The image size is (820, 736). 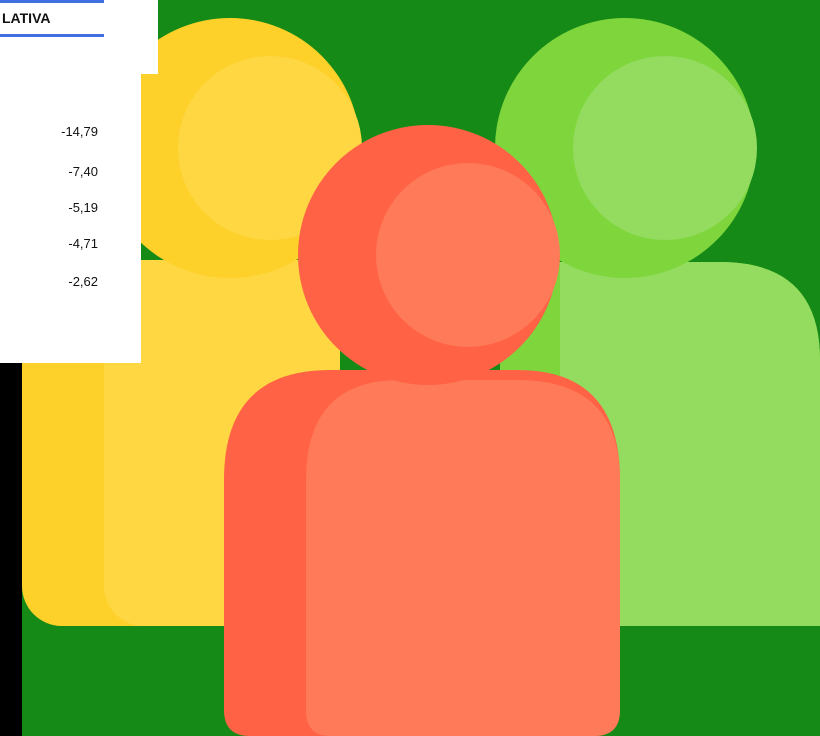 What do you see at coordinates (52, 1) in the screenshot?
I see `header-rule-top` at bounding box center [52, 1].